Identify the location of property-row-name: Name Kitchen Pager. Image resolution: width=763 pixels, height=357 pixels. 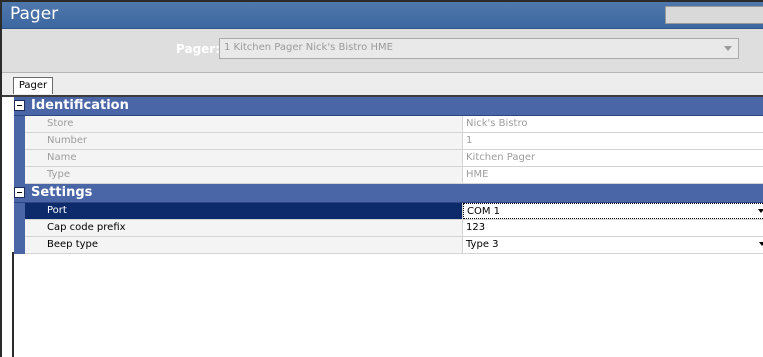
(388, 158).